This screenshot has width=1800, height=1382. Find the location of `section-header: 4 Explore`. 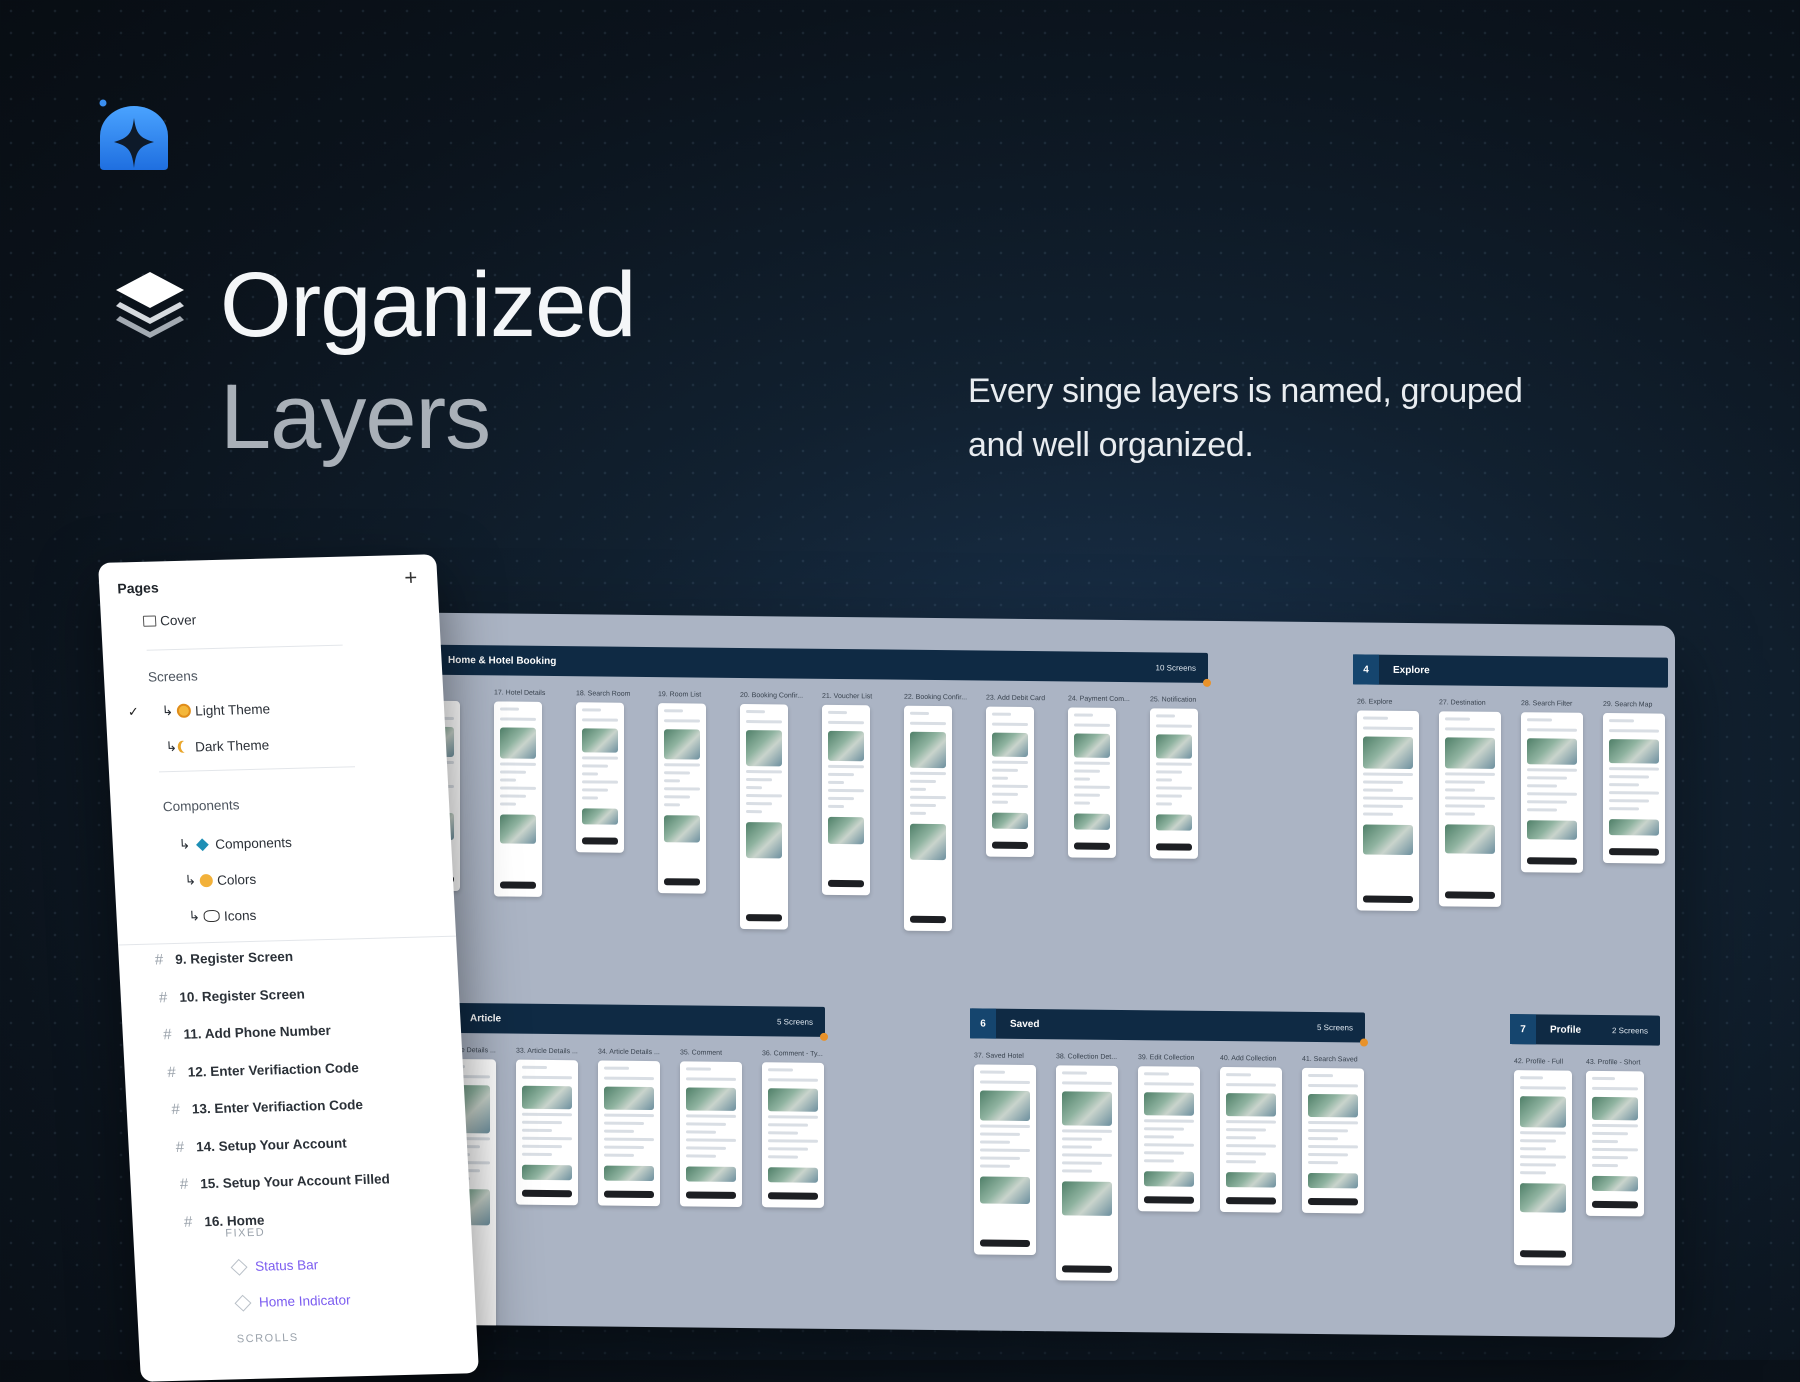

section-header: 4 Explore is located at coordinates (1510, 670).